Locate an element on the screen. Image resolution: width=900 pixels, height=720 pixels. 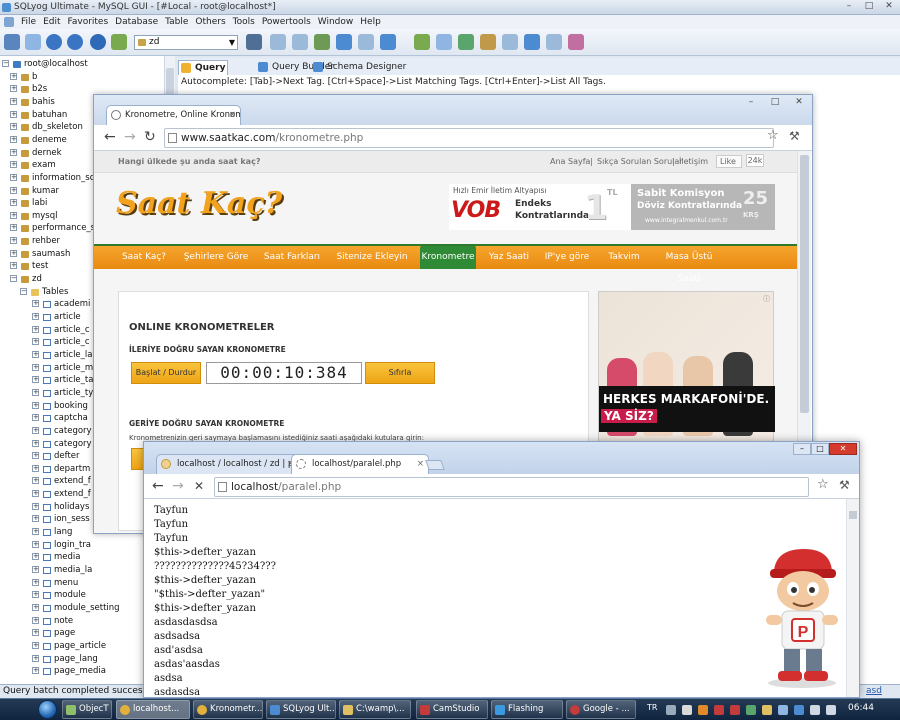
start-stop-button: Başlat / Durdur is located at coordinates (166, 373).